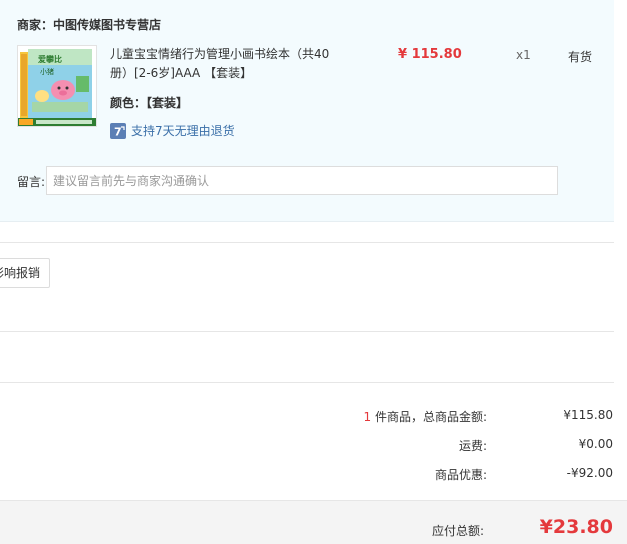 The height and width of the screenshot is (544, 627). What do you see at coordinates (576, 527) in the screenshot?
I see `total-value: ¥23.80` at bounding box center [576, 527].